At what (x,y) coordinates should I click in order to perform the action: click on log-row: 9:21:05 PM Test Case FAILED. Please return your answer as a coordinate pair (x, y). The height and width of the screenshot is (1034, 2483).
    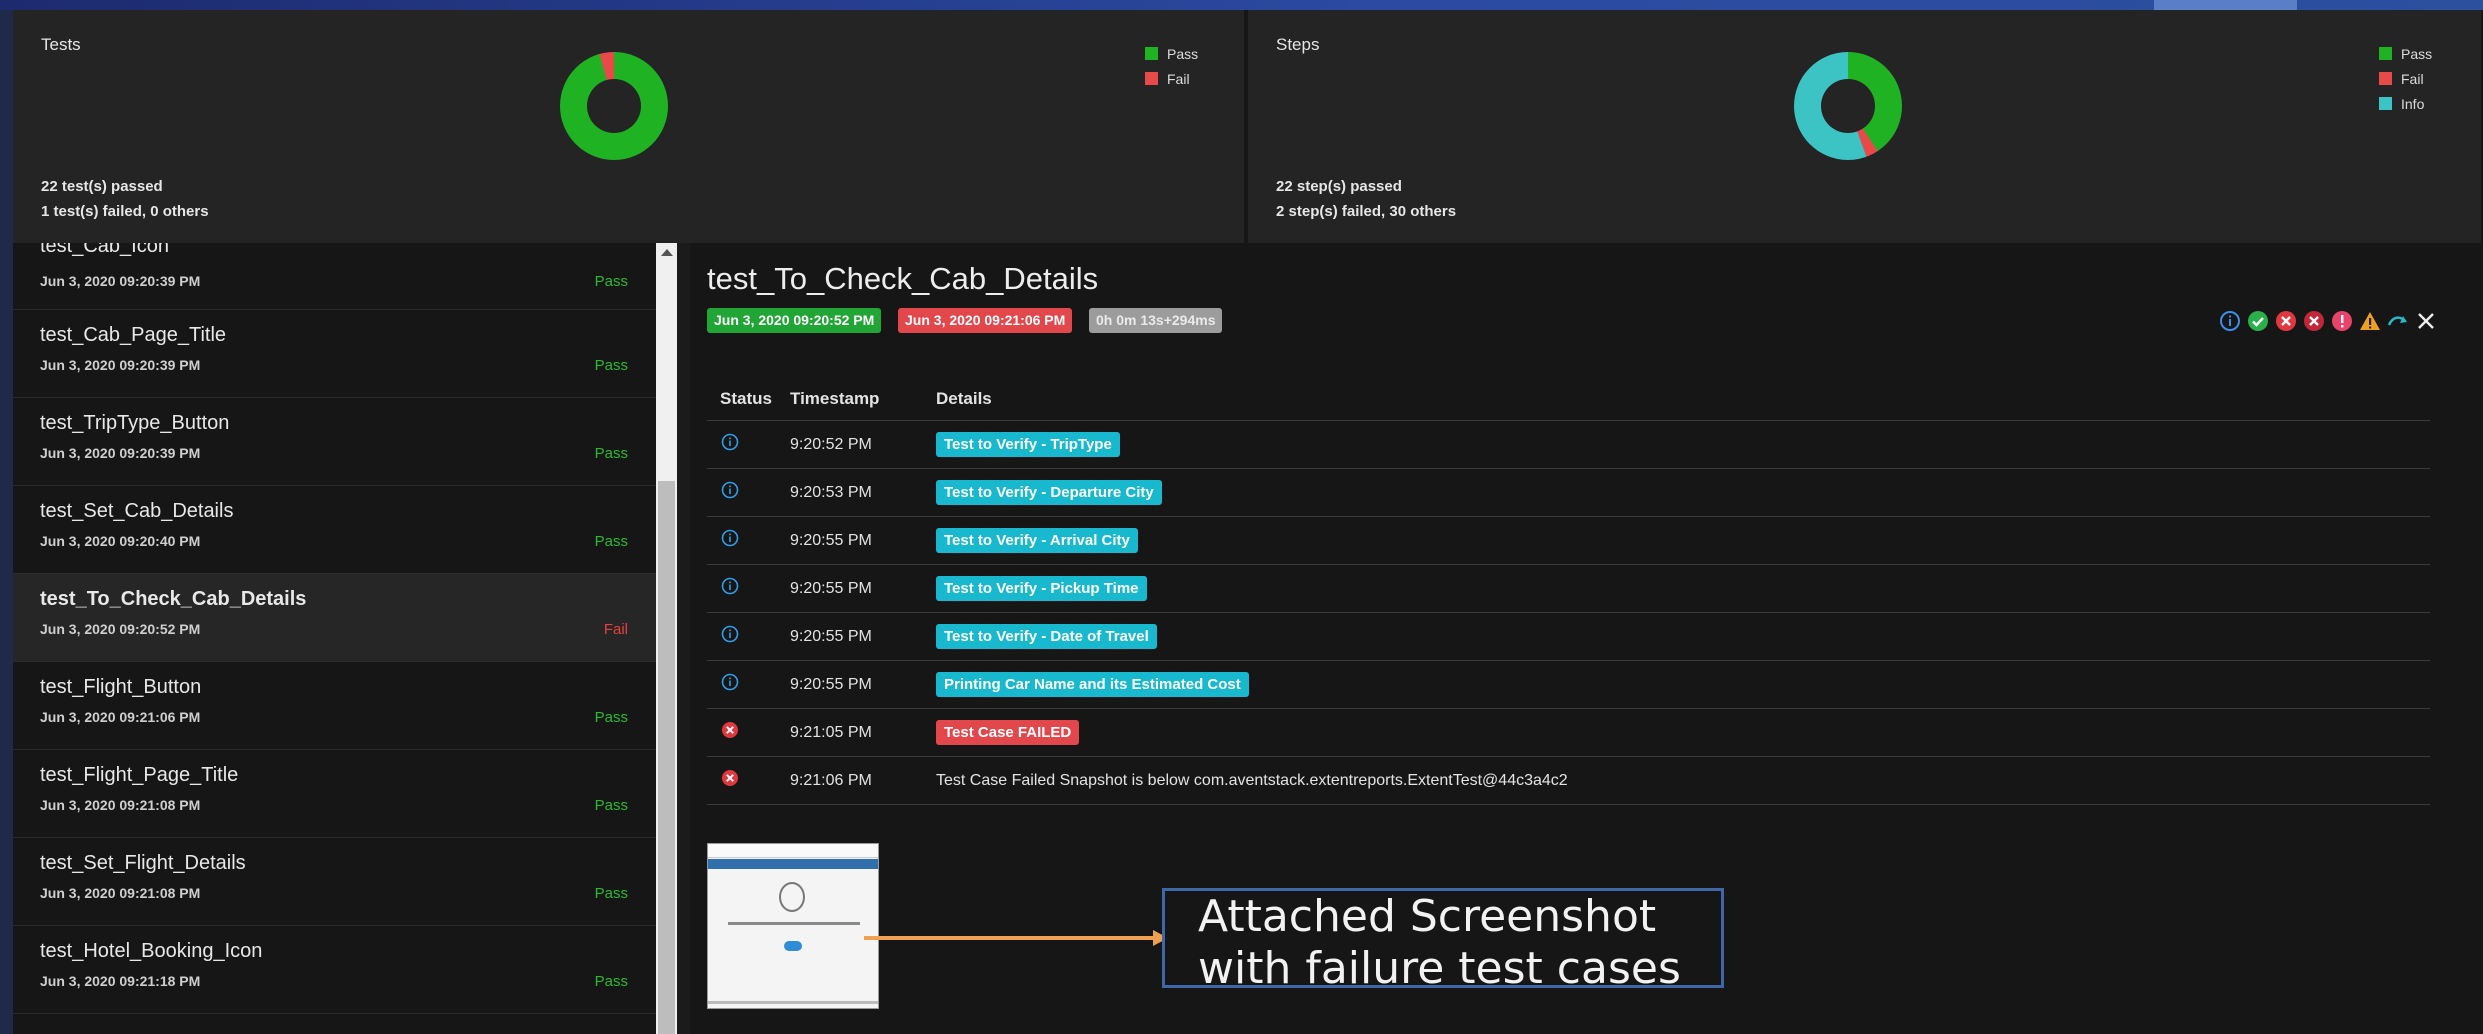
    Looking at the image, I should click on (1568, 733).